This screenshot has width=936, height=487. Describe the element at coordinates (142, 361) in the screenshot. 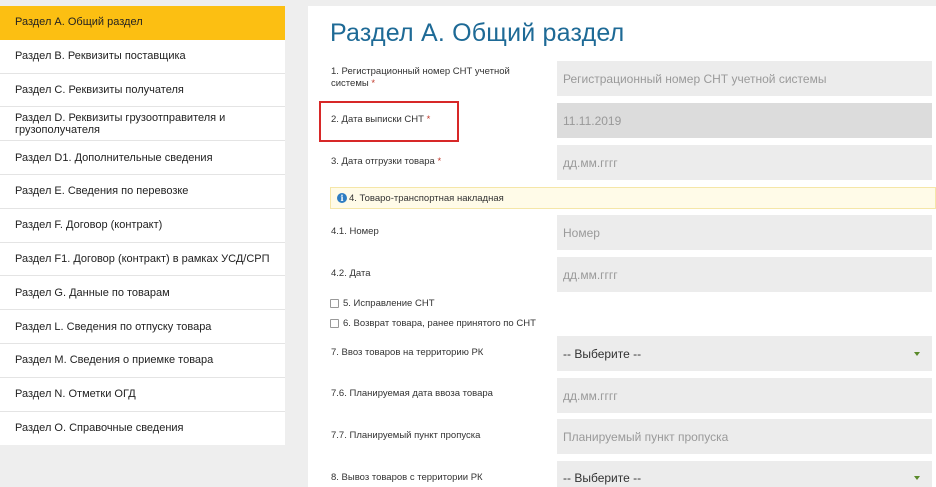

I see `sidebar-item-section-m: Раздел M. Сведения о приемке товара` at that location.